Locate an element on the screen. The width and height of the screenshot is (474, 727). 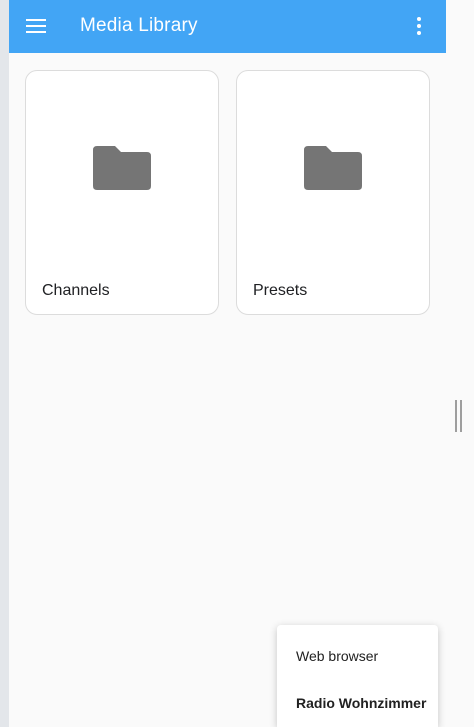
menu-button is located at coordinates (36, 26).